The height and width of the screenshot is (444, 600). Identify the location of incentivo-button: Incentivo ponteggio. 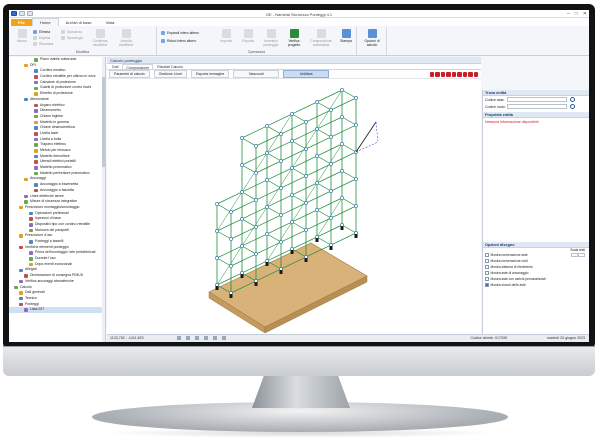
(271, 38).